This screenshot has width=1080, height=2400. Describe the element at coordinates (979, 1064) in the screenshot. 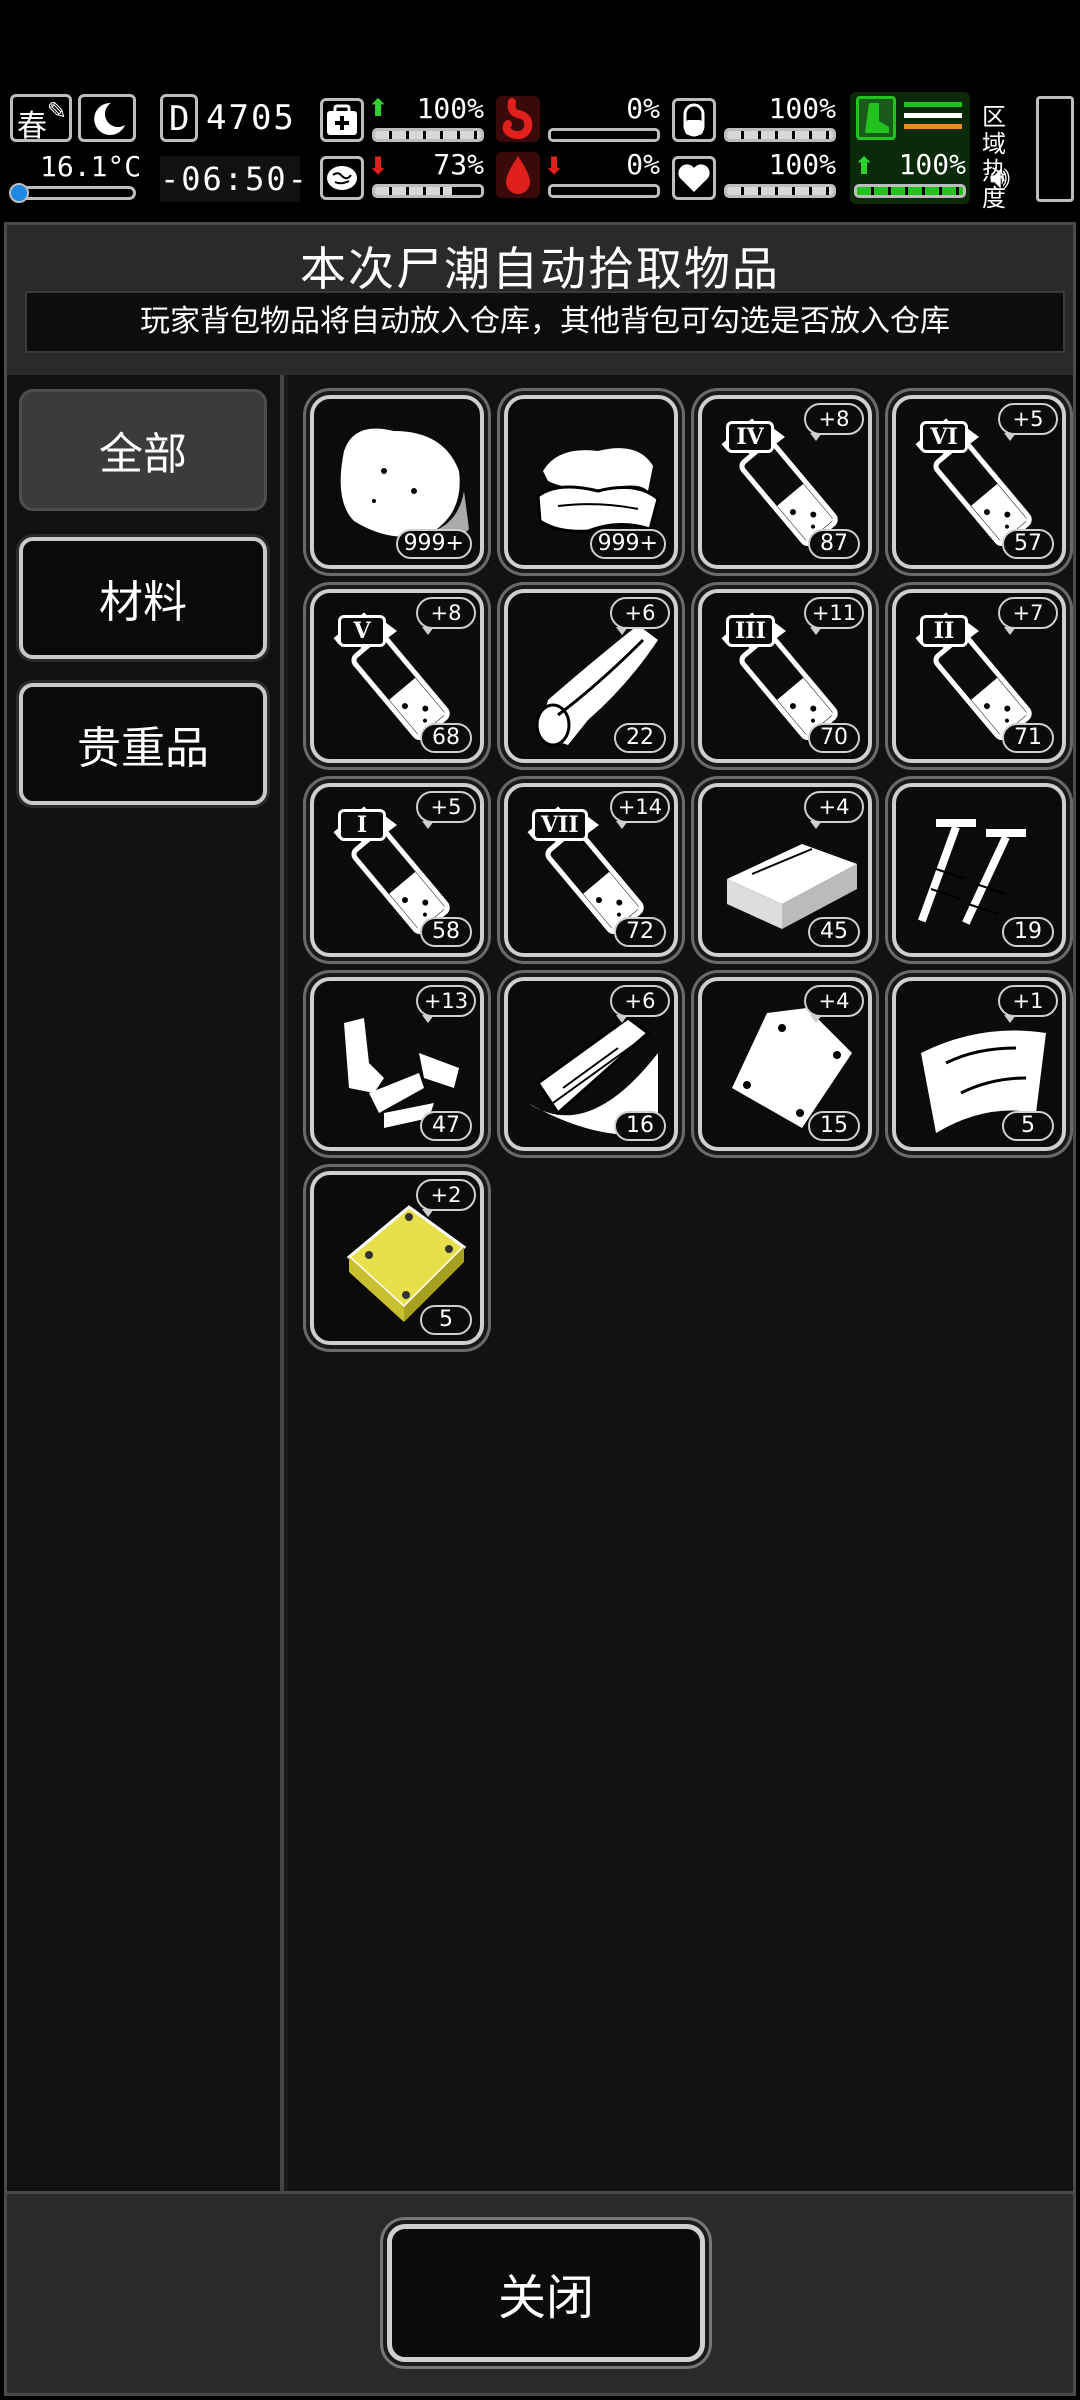

I see `item-slot: +1 5` at that location.